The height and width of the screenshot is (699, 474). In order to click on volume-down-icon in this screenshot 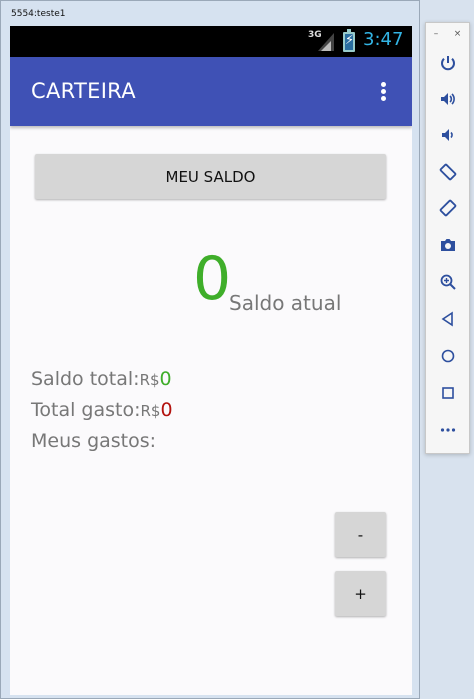, I will do `click(448, 135)`.